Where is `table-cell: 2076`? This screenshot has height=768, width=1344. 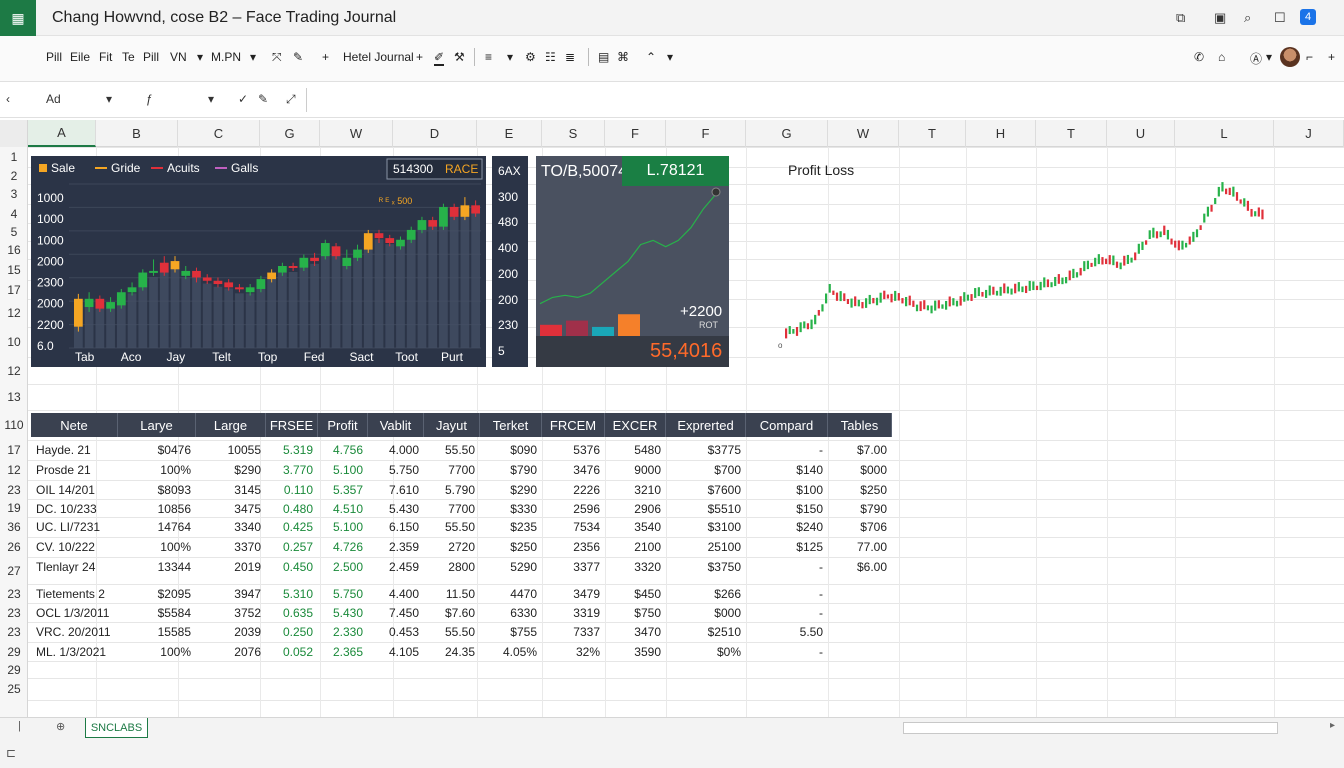
table-cell: 2076 is located at coordinates (231, 652).